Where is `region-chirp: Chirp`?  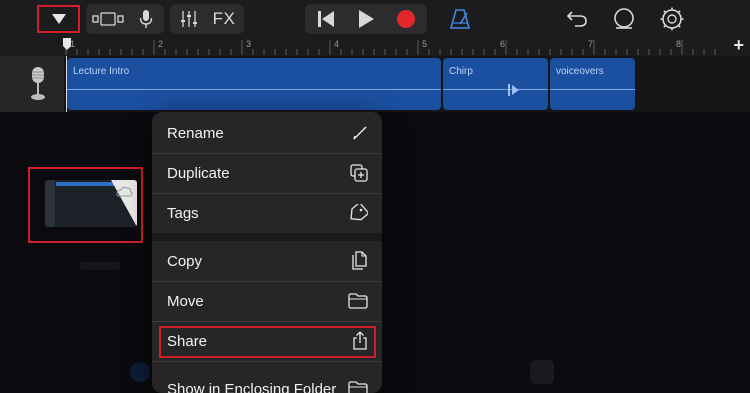
region-chirp: Chirp is located at coordinates (495, 84).